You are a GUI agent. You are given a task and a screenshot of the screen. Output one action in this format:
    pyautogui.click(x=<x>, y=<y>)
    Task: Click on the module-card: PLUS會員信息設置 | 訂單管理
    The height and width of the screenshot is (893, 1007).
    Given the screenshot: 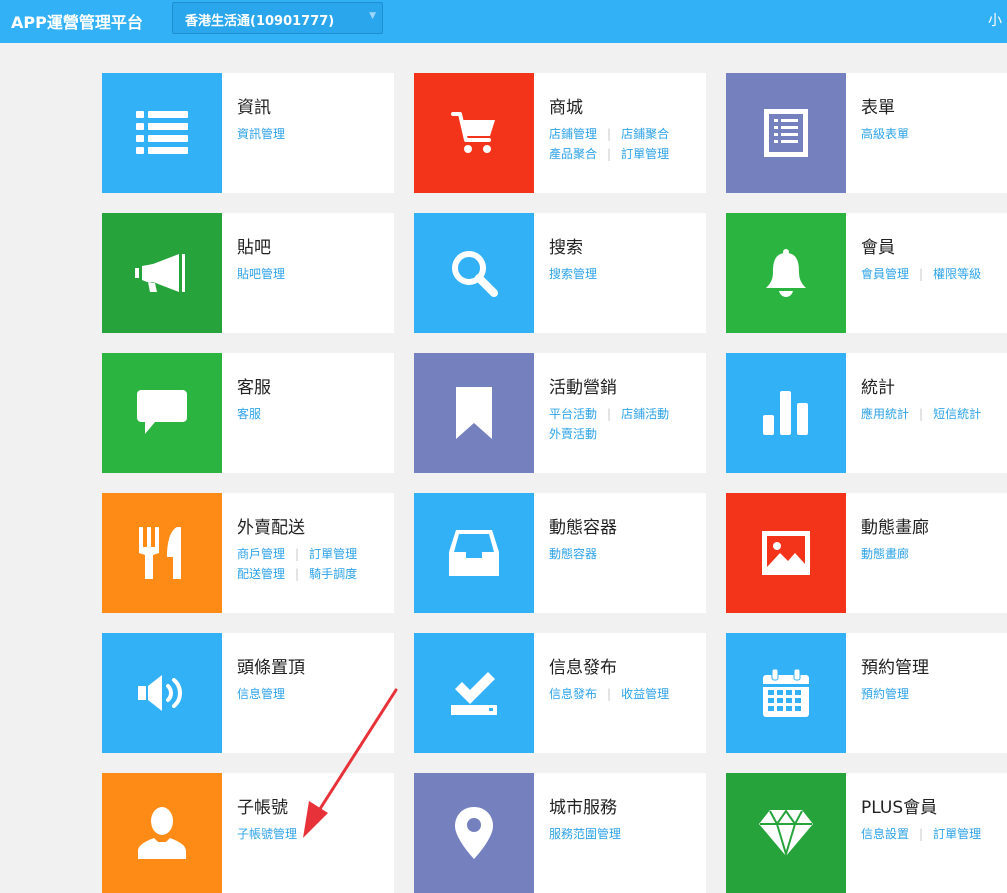 What is the action you would take?
    pyautogui.click(x=866, y=833)
    